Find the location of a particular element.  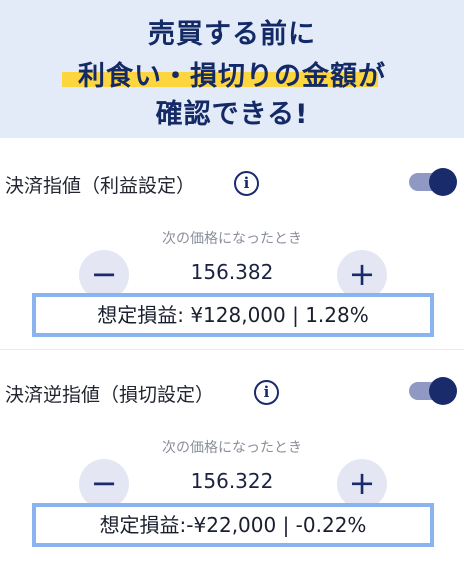

take-profit-label: 決済指値（利益設定） is located at coordinates (100, 186).